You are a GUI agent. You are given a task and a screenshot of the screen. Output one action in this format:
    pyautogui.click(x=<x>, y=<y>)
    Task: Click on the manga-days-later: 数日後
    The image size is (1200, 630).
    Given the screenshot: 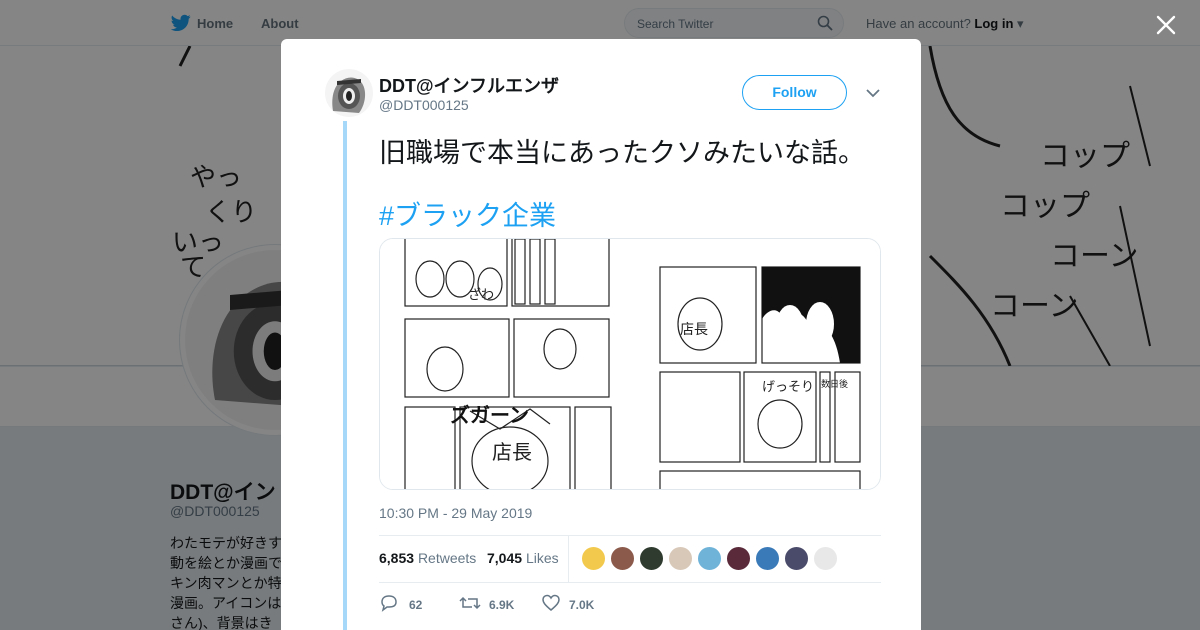 What is the action you would take?
    pyautogui.click(x=834, y=384)
    